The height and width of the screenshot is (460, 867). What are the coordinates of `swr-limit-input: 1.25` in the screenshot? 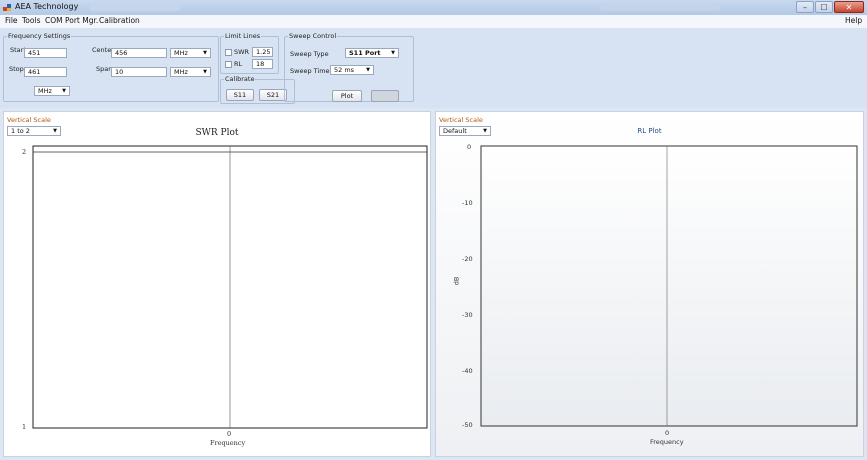 It's located at (262, 52).